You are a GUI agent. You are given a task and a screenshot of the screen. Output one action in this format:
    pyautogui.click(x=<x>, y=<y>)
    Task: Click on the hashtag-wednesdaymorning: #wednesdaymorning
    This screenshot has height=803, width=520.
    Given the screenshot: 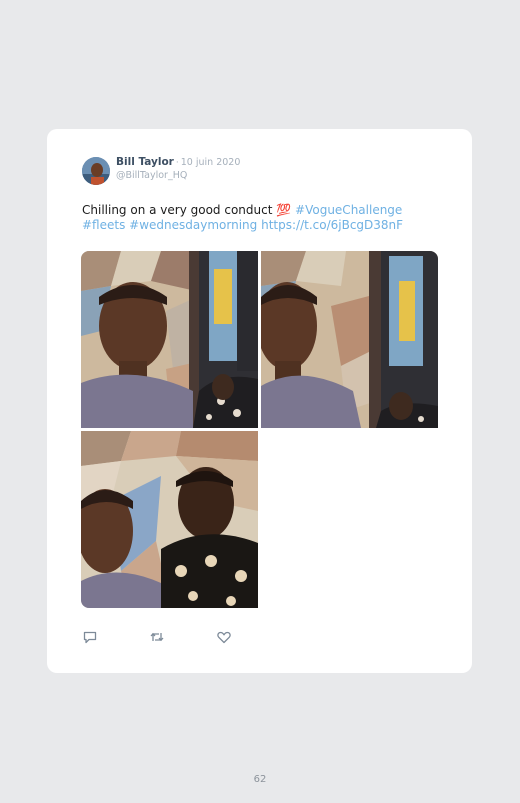 What is the action you would take?
    pyautogui.click(x=193, y=225)
    